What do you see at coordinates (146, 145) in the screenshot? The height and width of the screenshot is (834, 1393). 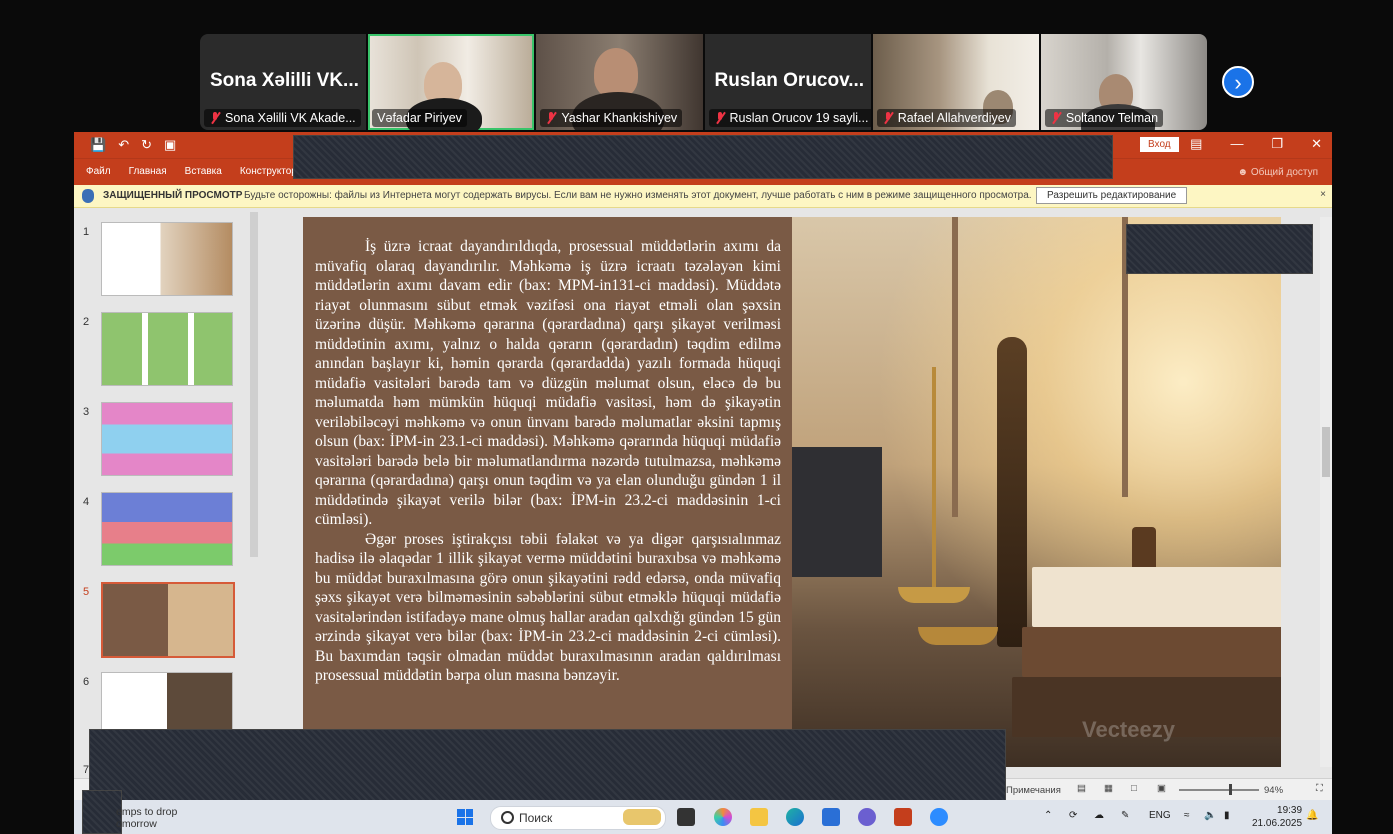 I see `redo-icon: ↻` at bounding box center [146, 145].